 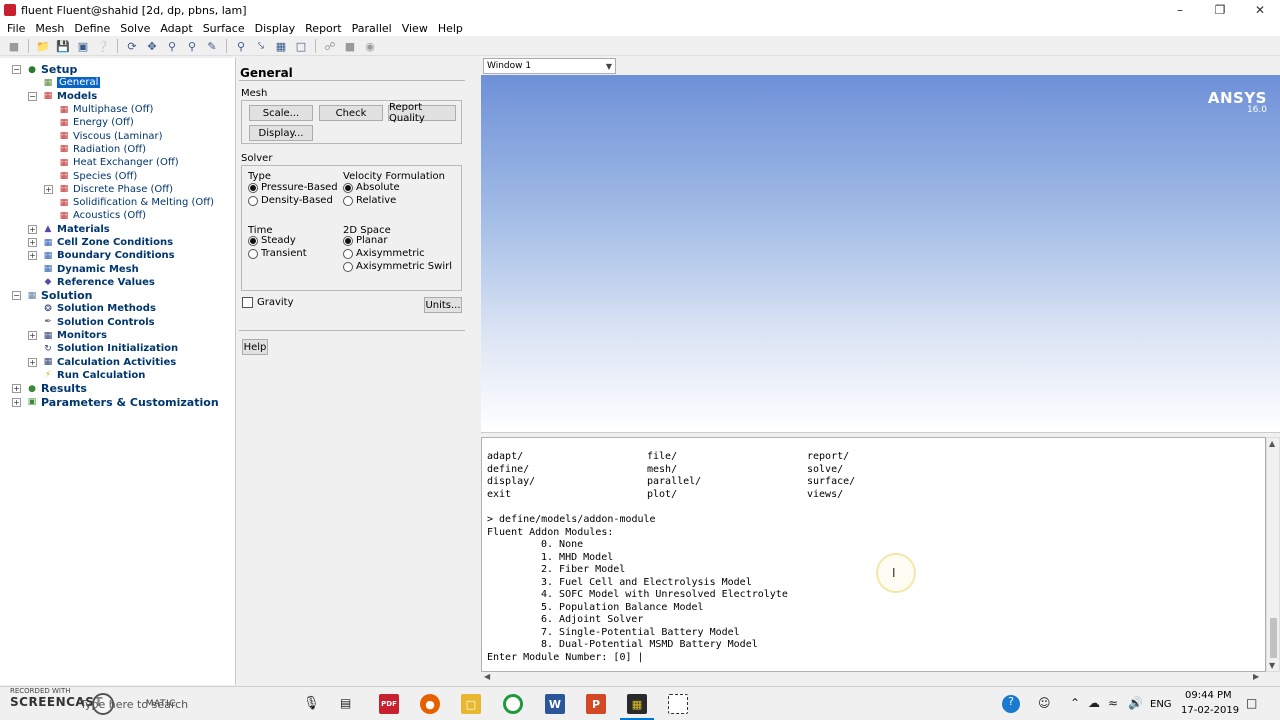 What do you see at coordinates (1220, 10) in the screenshot?
I see `maximize-icon: ❐` at bounding box center [1220, 10].